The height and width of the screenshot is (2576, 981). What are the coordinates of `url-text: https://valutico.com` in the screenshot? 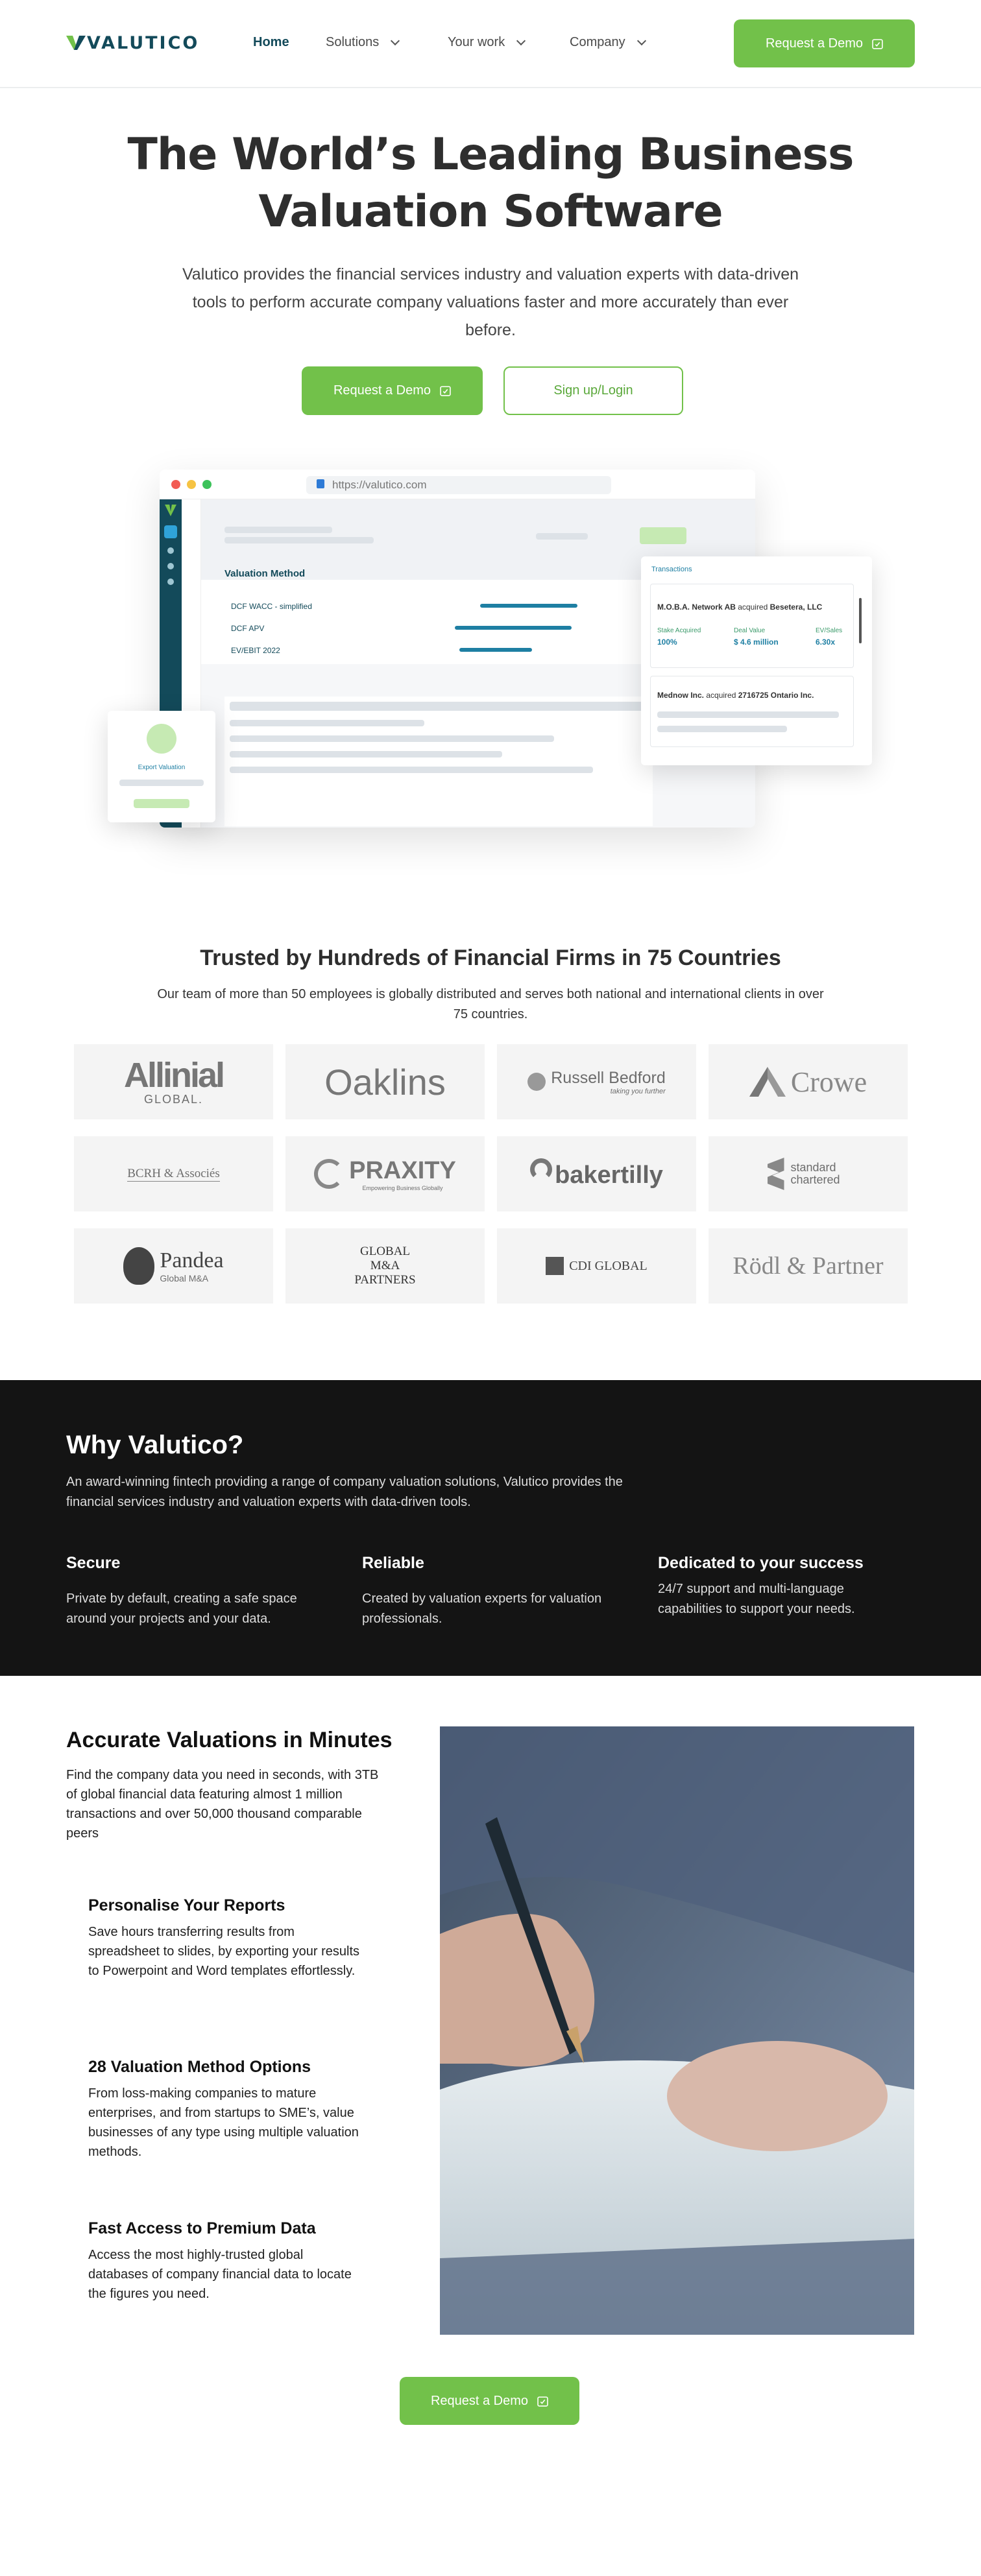 It's located at (380, 485).